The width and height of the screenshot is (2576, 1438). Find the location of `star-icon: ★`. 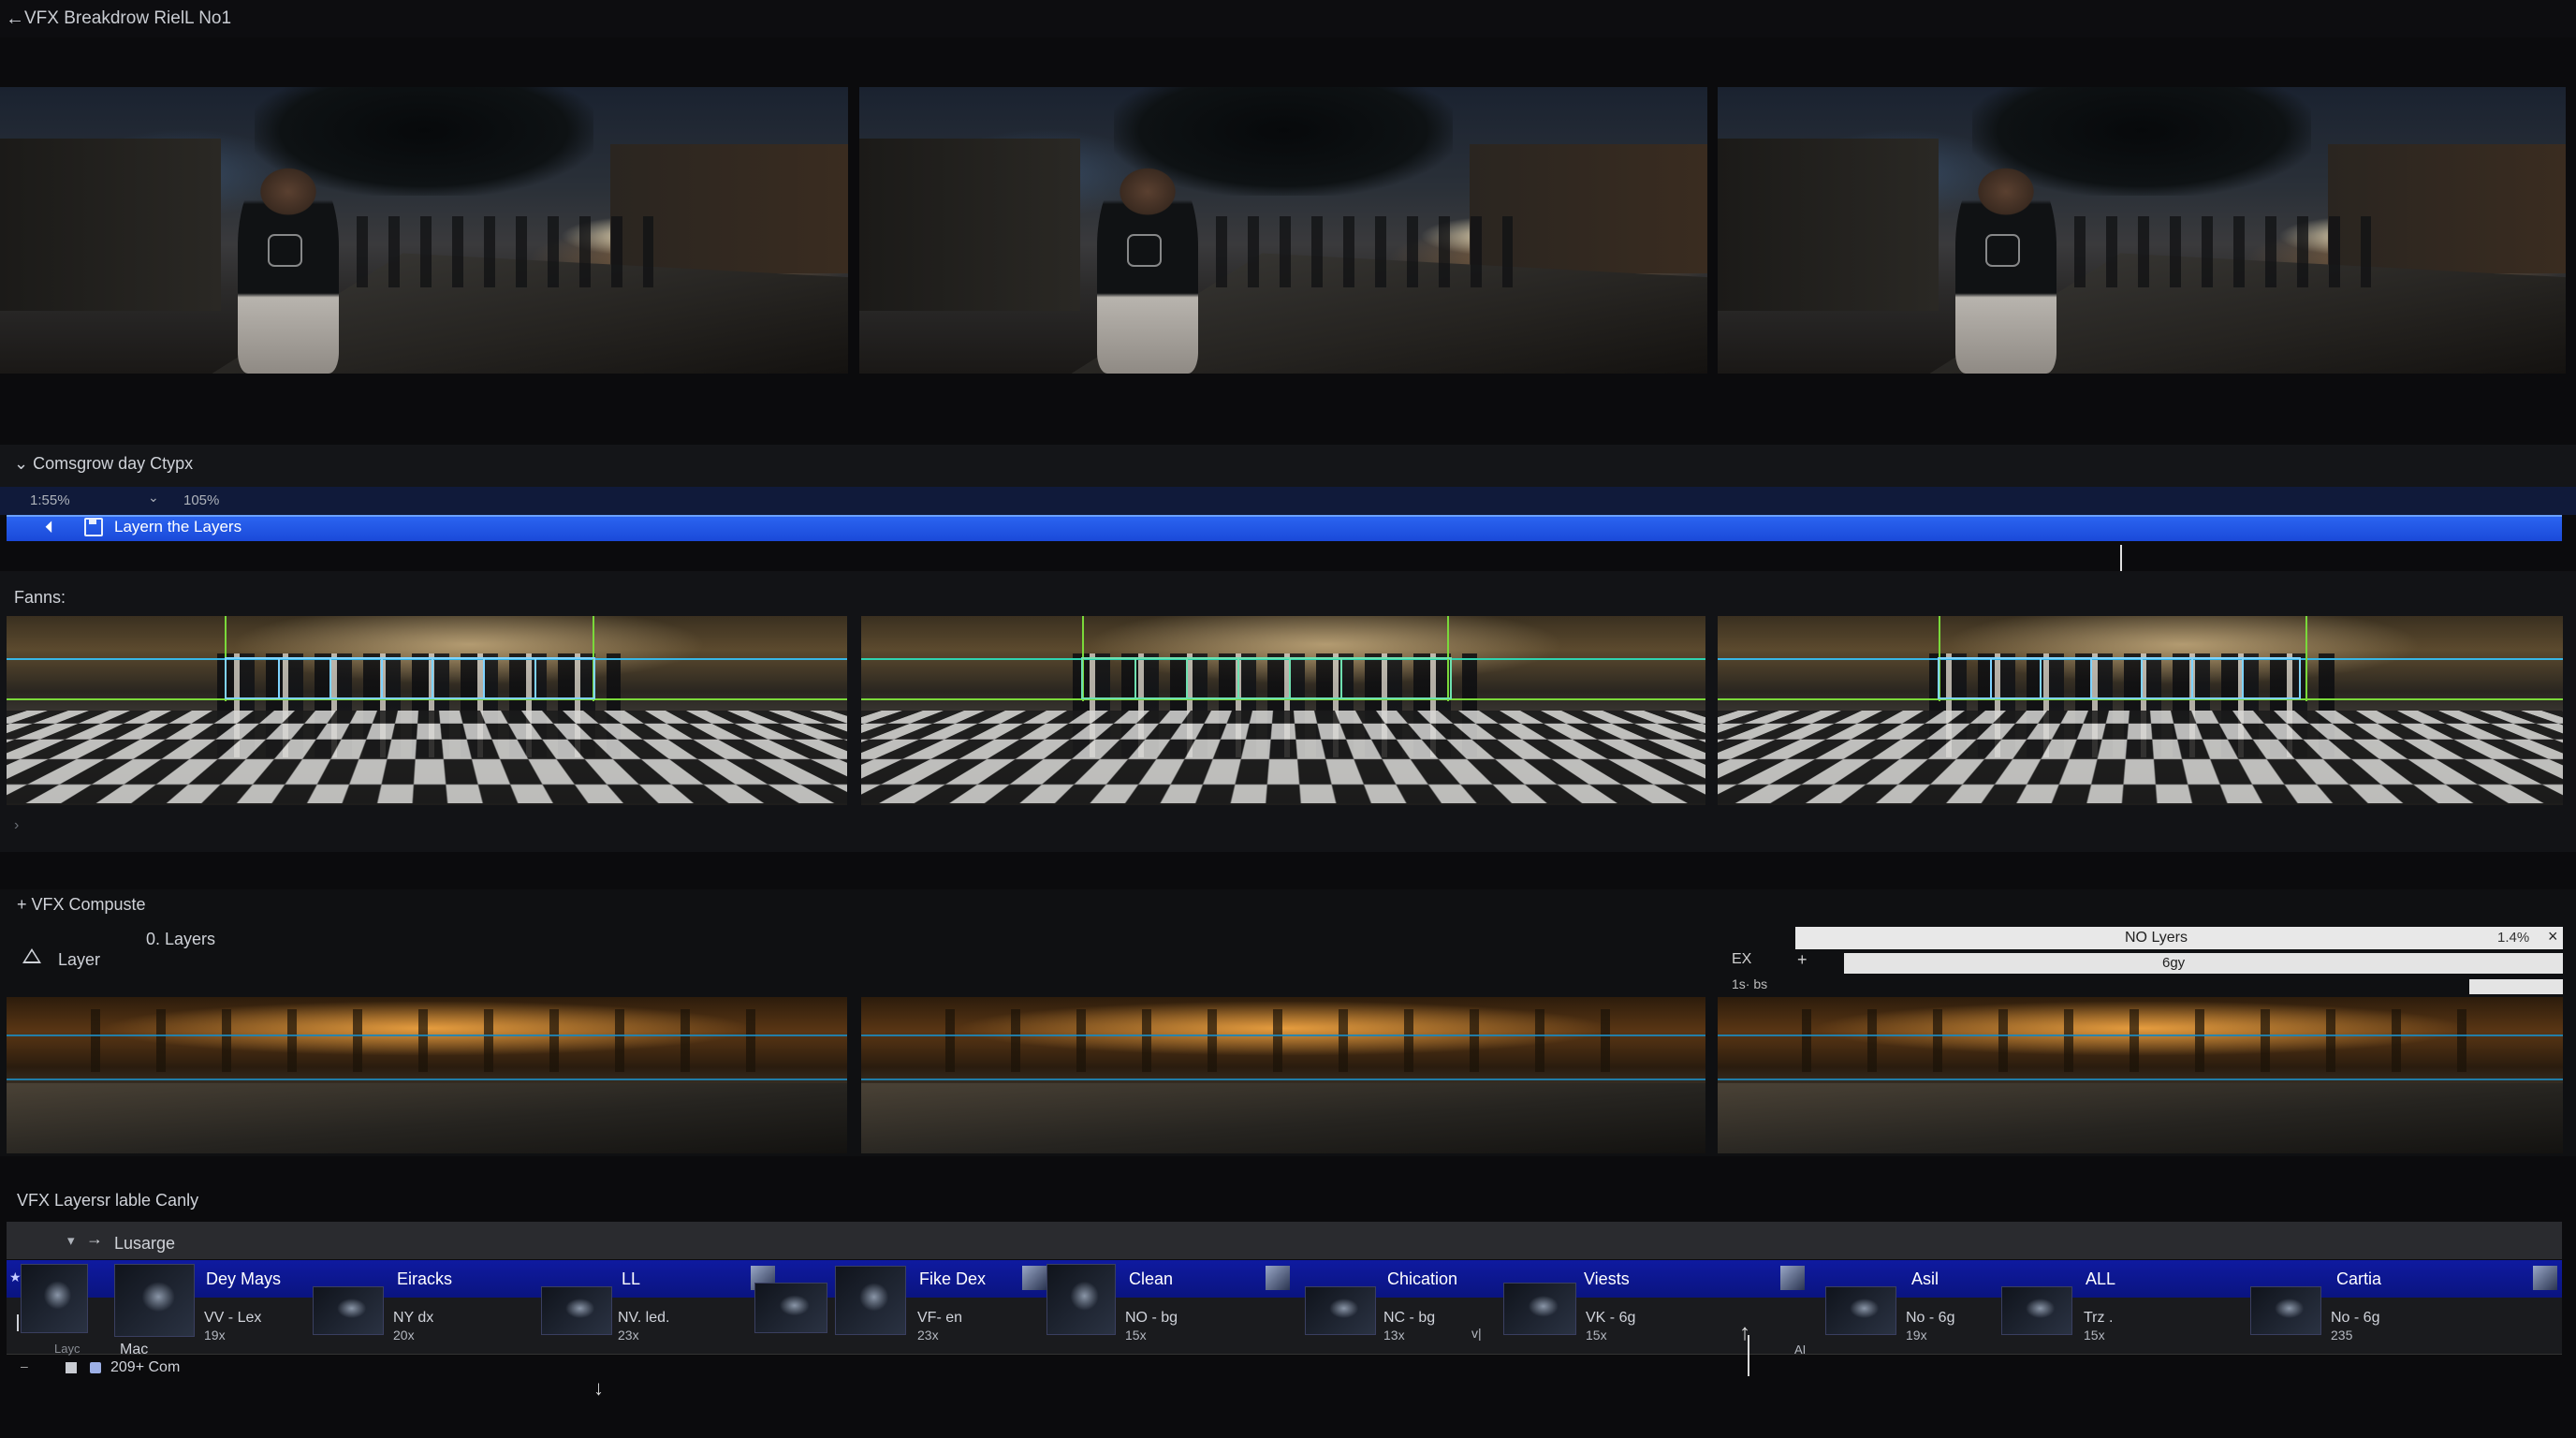

star-icon: ★ is located at coordinates (16, 1277).